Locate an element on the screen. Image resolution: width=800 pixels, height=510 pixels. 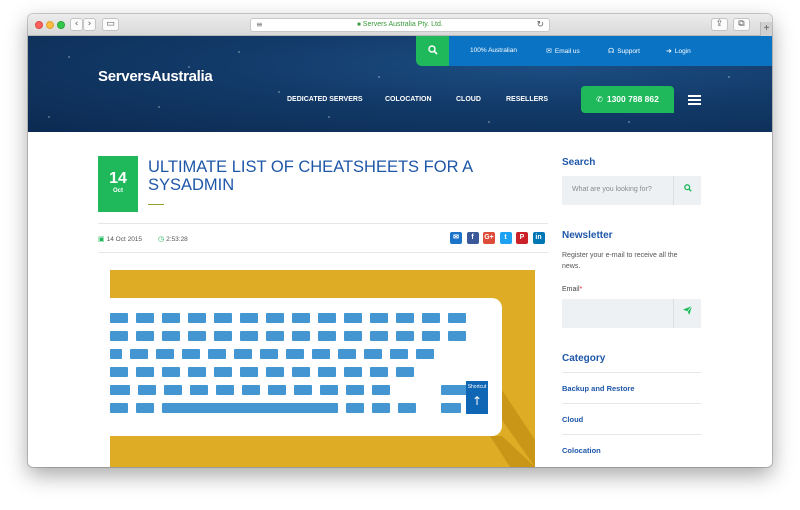
lock-icon: ■ is located at coordinates (359, 25).